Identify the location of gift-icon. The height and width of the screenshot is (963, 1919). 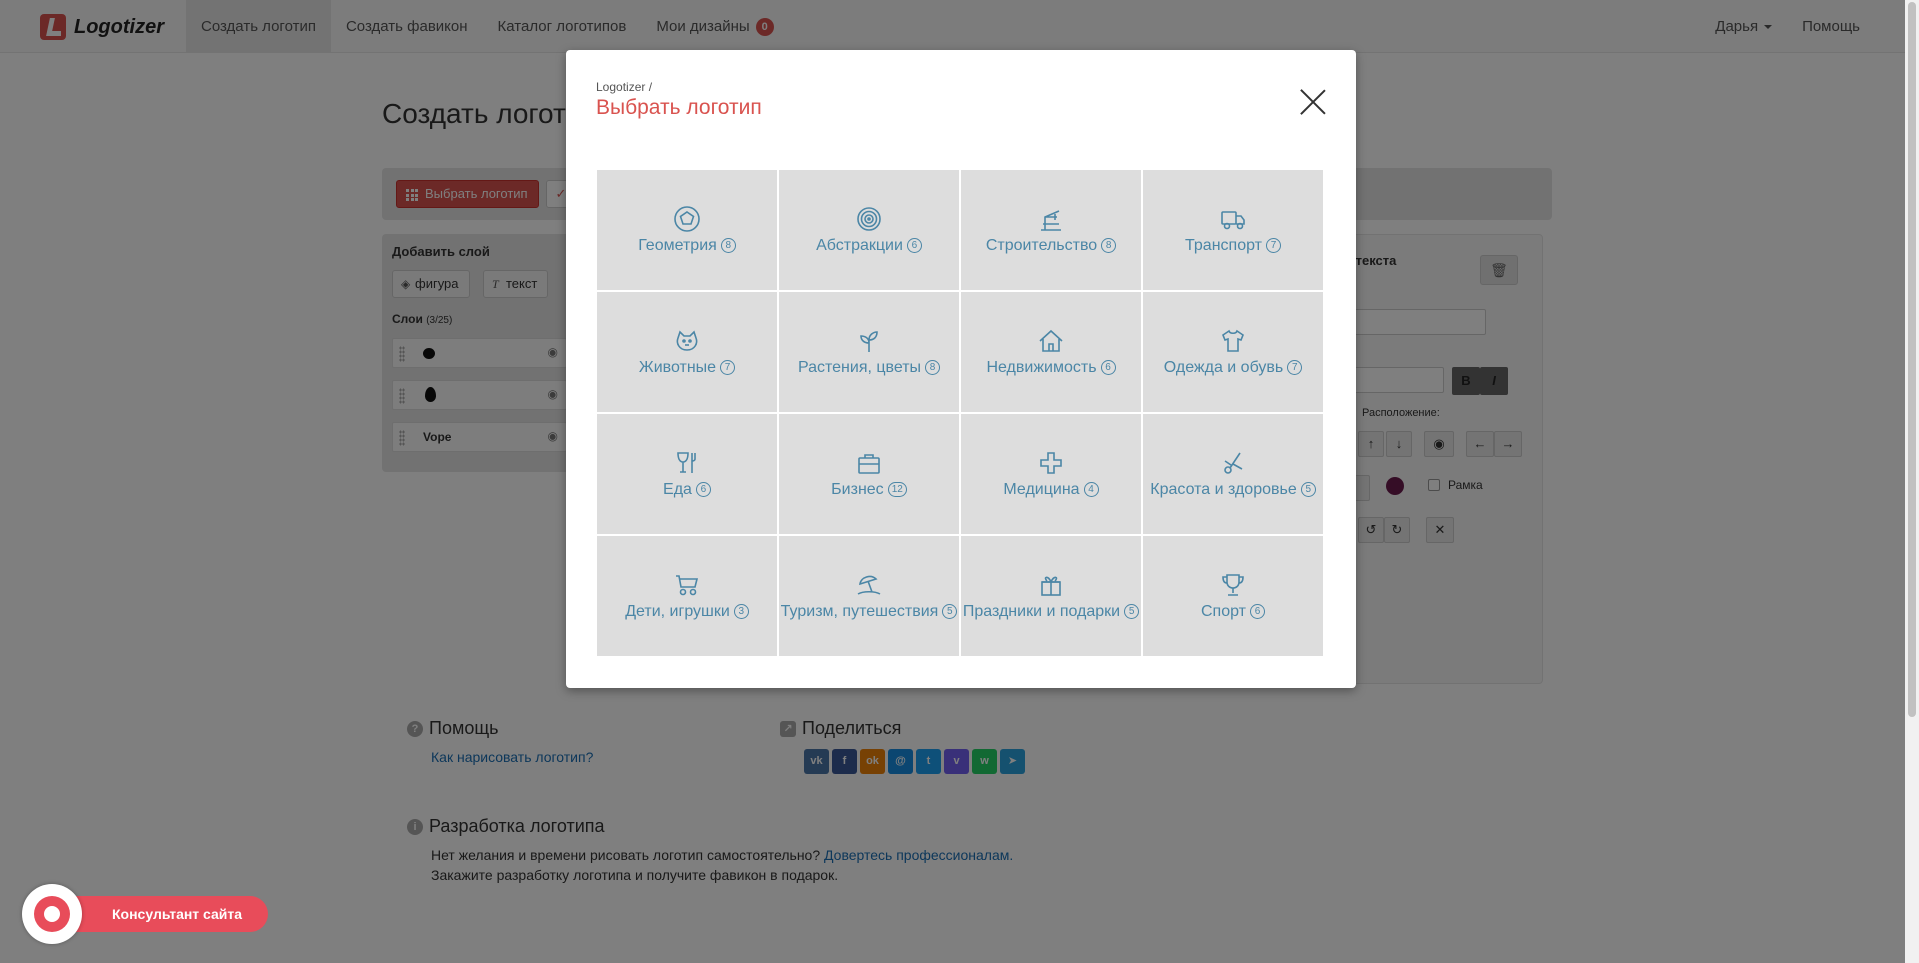
(1051, 586).